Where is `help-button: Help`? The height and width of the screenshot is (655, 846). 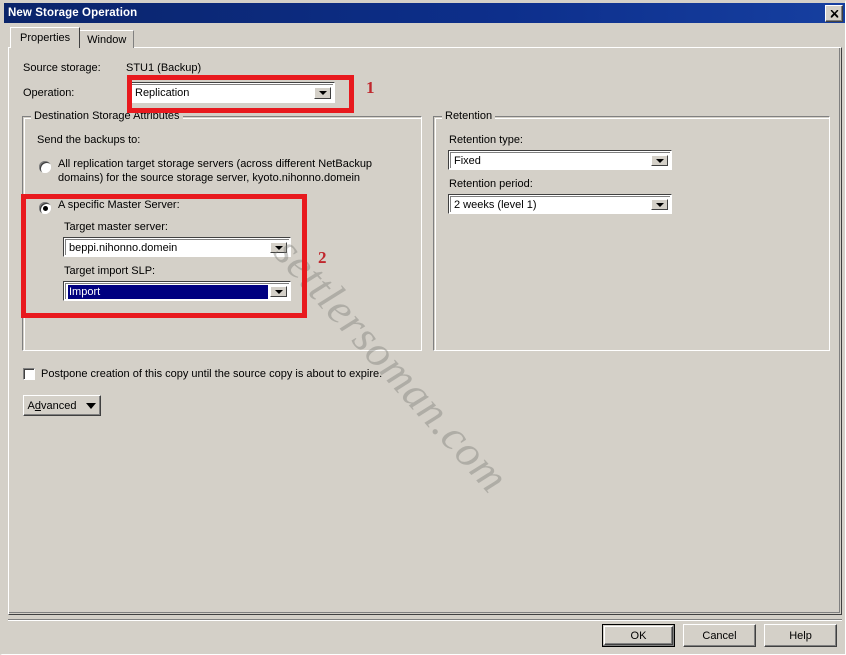
help-button: Help is located at coordinates (800, 635).